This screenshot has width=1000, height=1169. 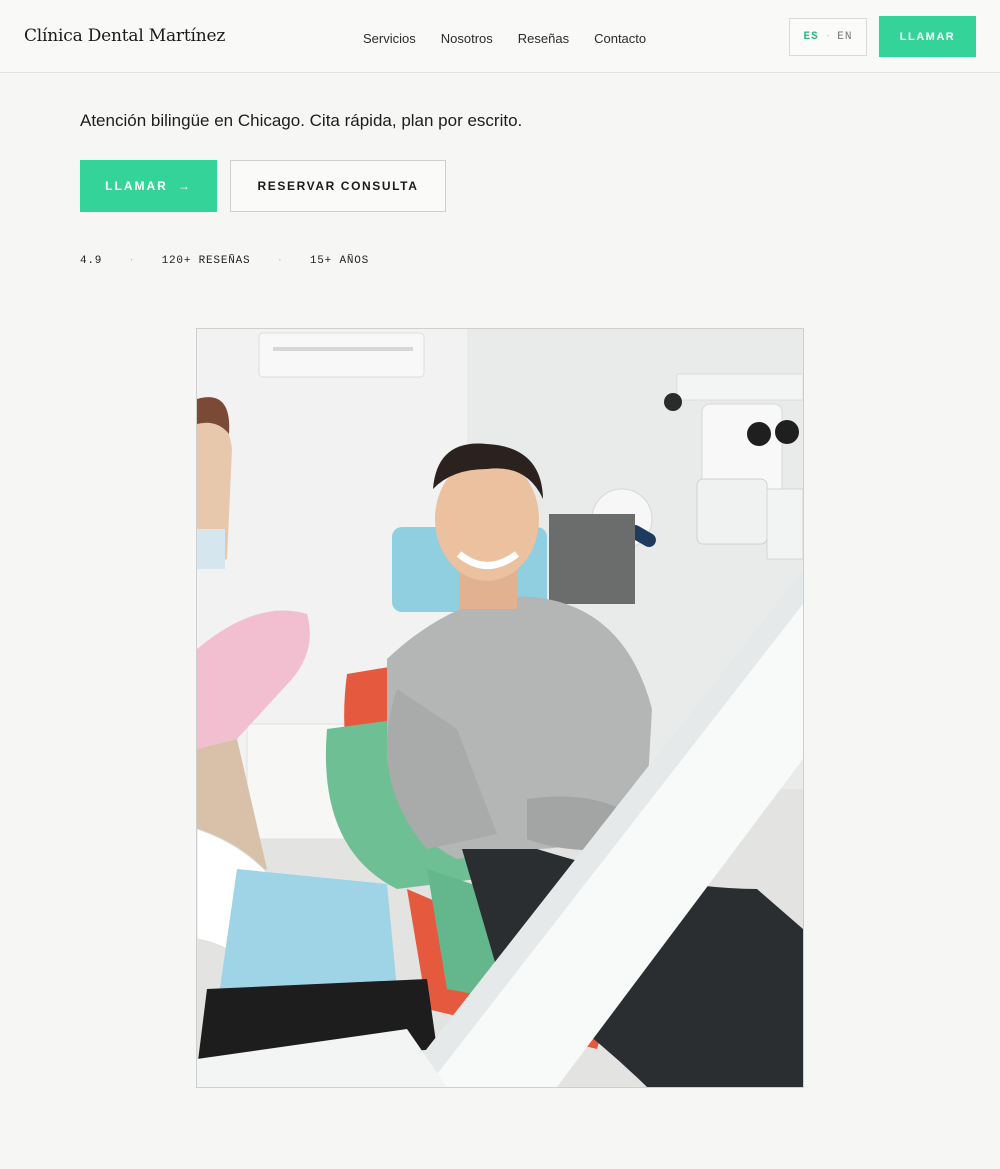 I want to click on book-consultation-button: RESERVAR CONSULTA, so click(x=338, y=186).